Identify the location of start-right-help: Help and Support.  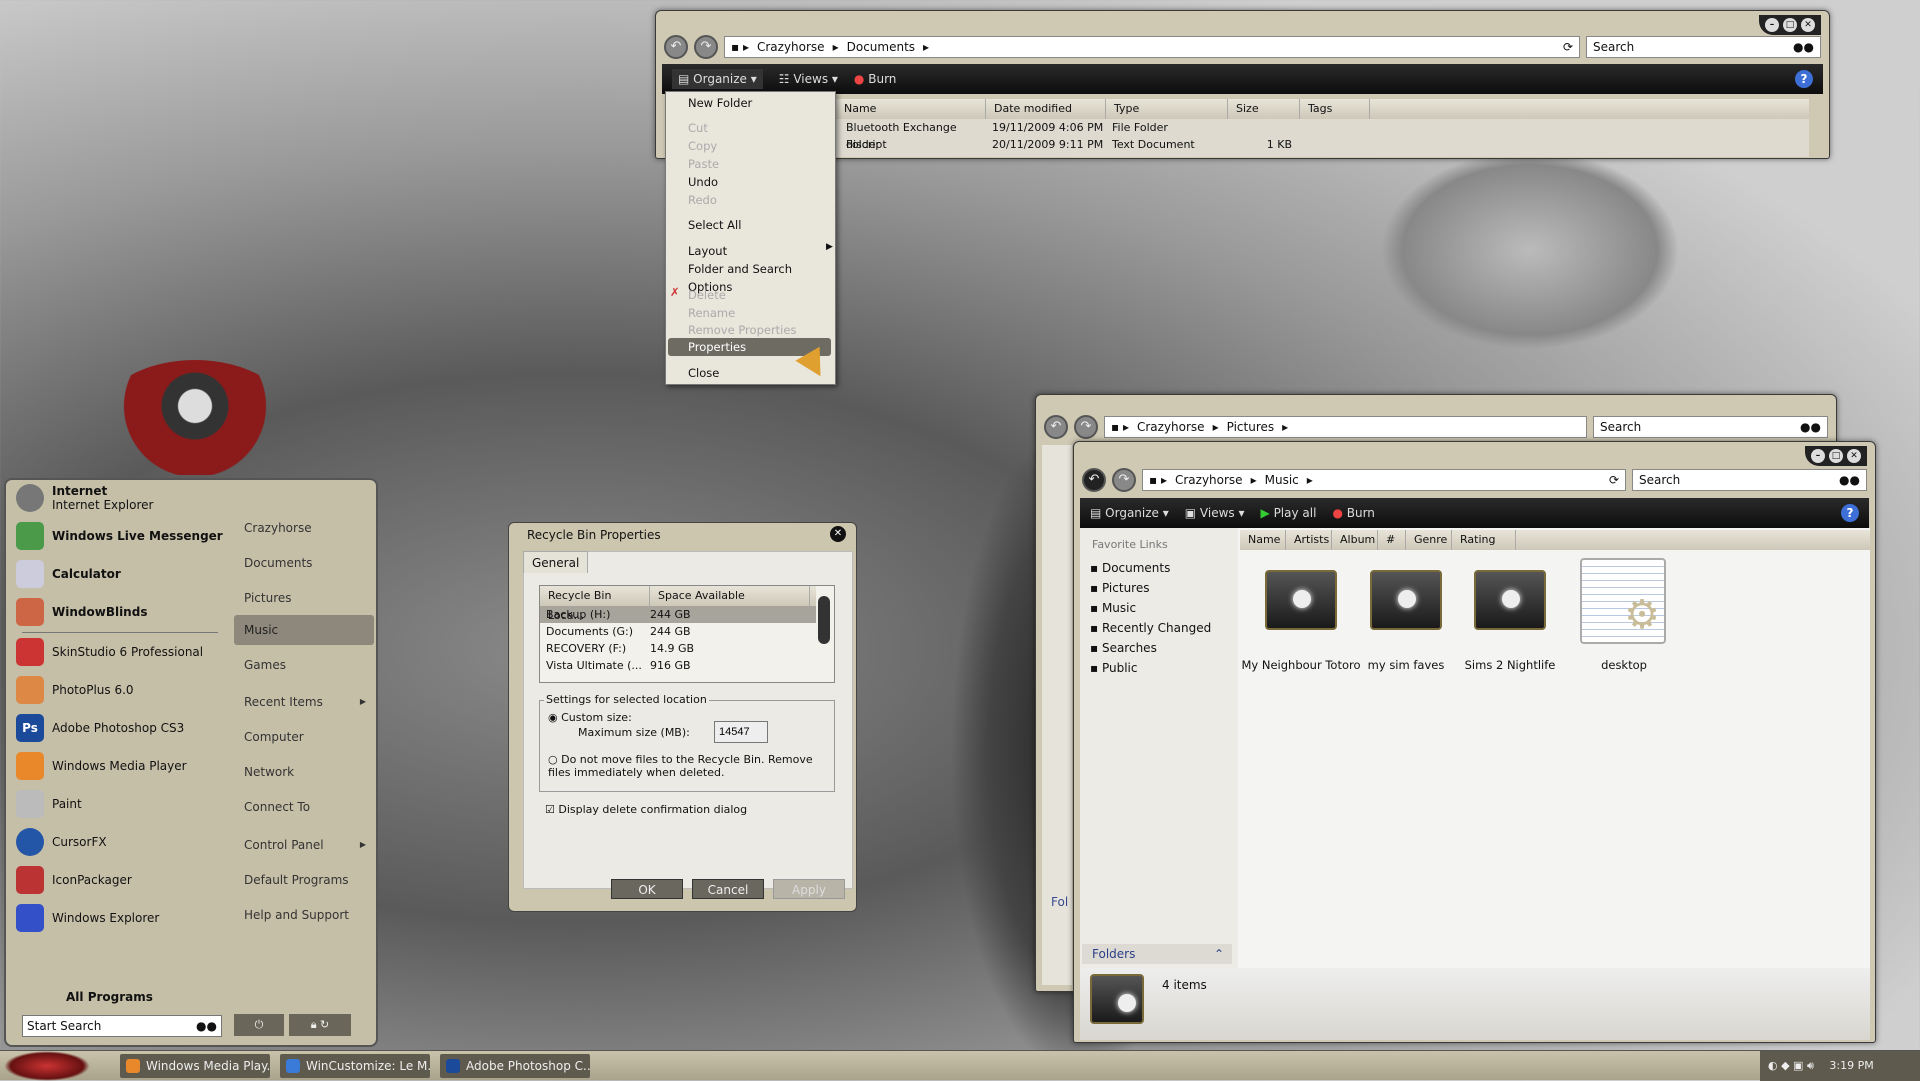
(304, 915).